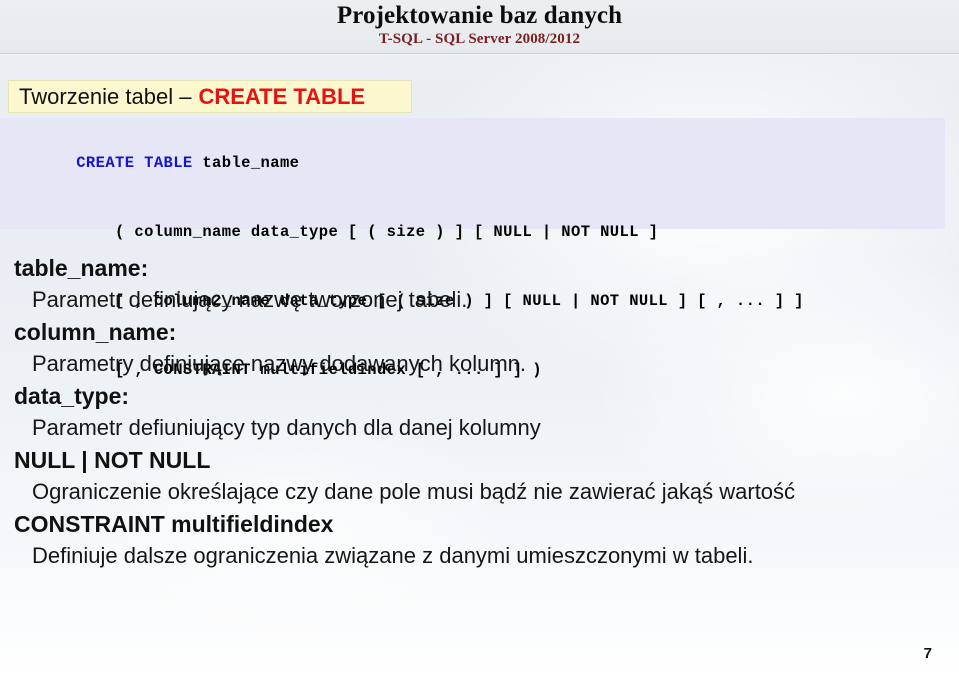  What do you see at coordinates (472, 163) in the screenshot?
I see `code-line: CREATE TABLE table_name` at bounding box center [472, 163].